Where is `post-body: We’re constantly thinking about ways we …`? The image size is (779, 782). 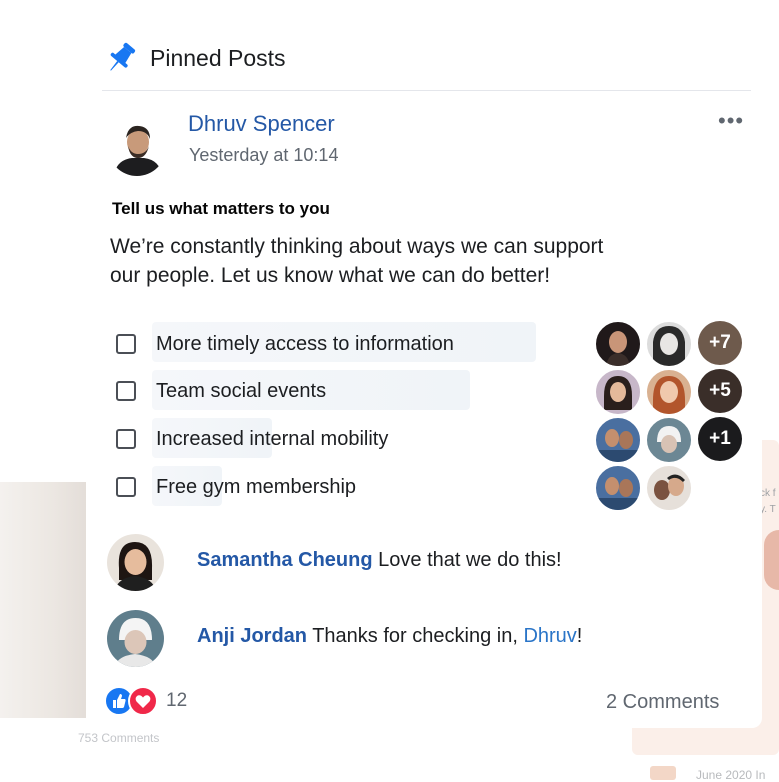 post-body: We’re constantly thinking about ways we … is located at coordinates (400, 261).